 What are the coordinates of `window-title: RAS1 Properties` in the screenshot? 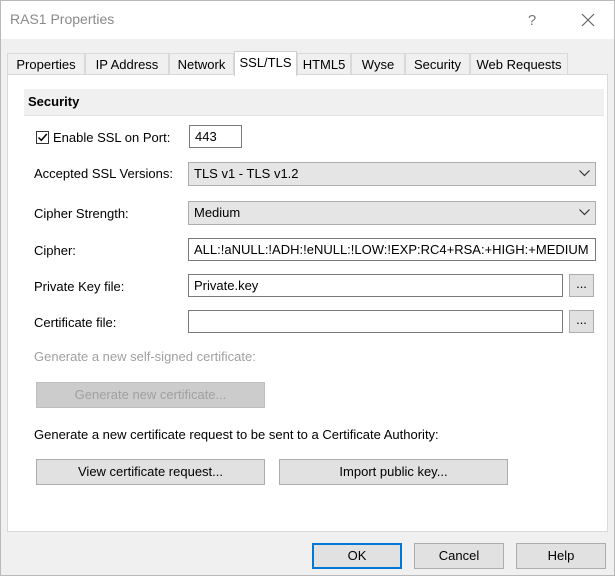 It's located at (62, 19).